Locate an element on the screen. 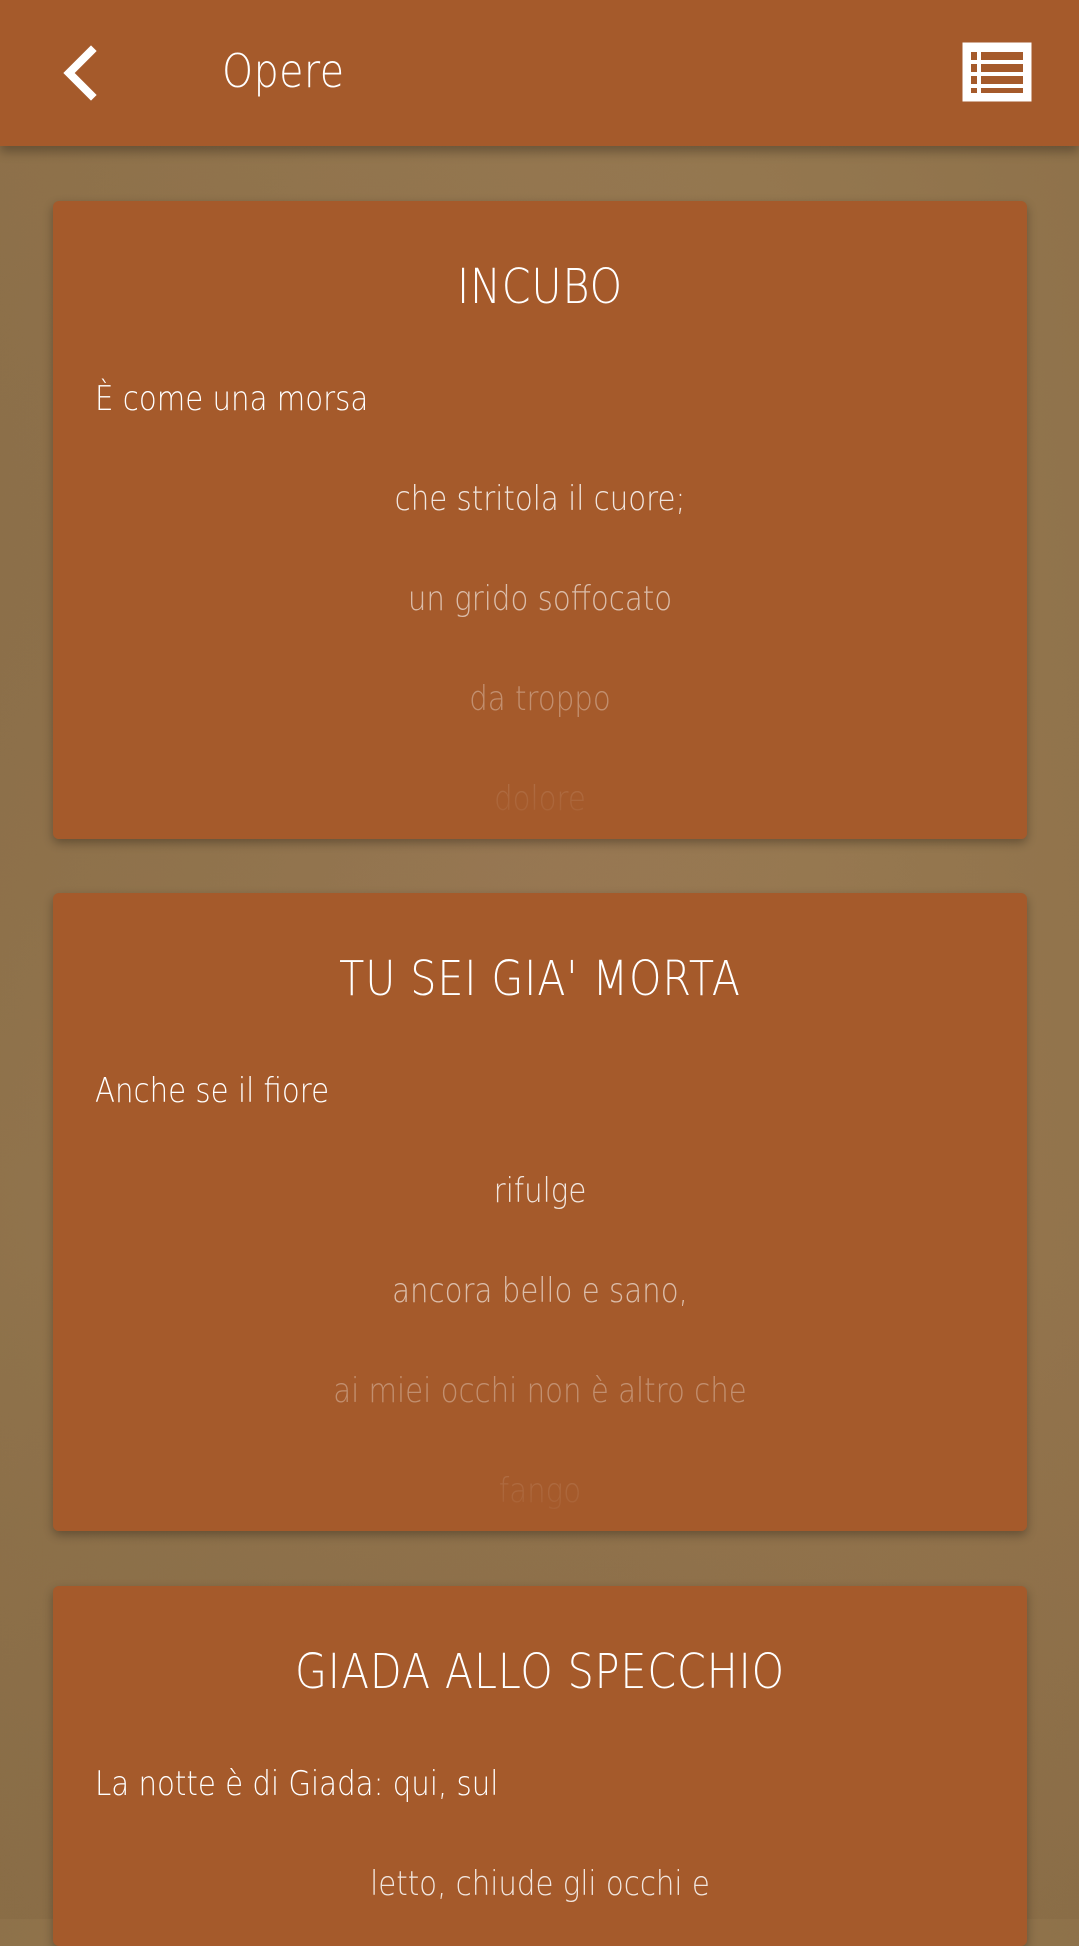 Image resolution: width=1079 pixels, height=1946 pixels. poem-line: ai miei occhi non è altro che is located at coordinates (540, 1391).